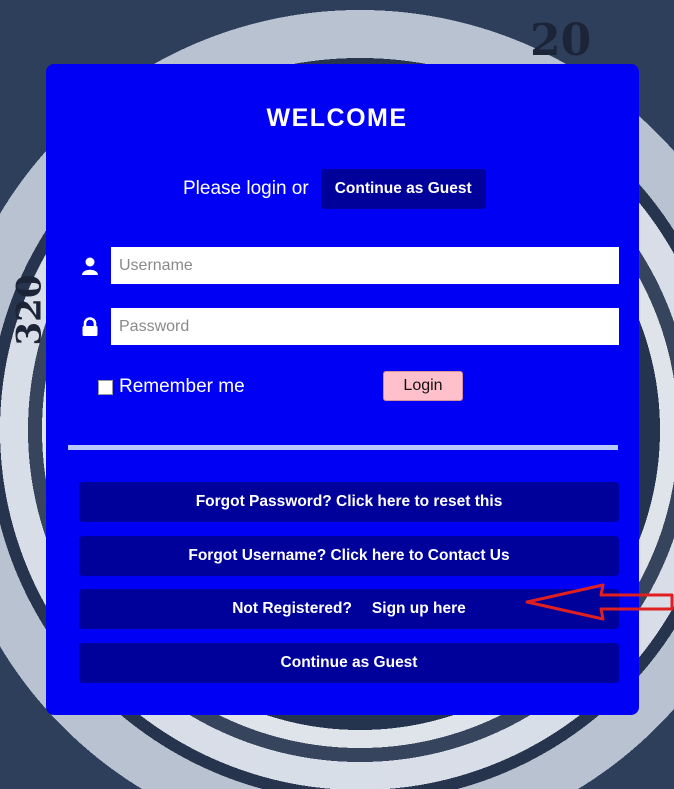 The image size is (674, 789). What do you see at coordinates (105, 387) in the screenshot?
I see `remember-me-checkbox` at bounding box center [105, 387].